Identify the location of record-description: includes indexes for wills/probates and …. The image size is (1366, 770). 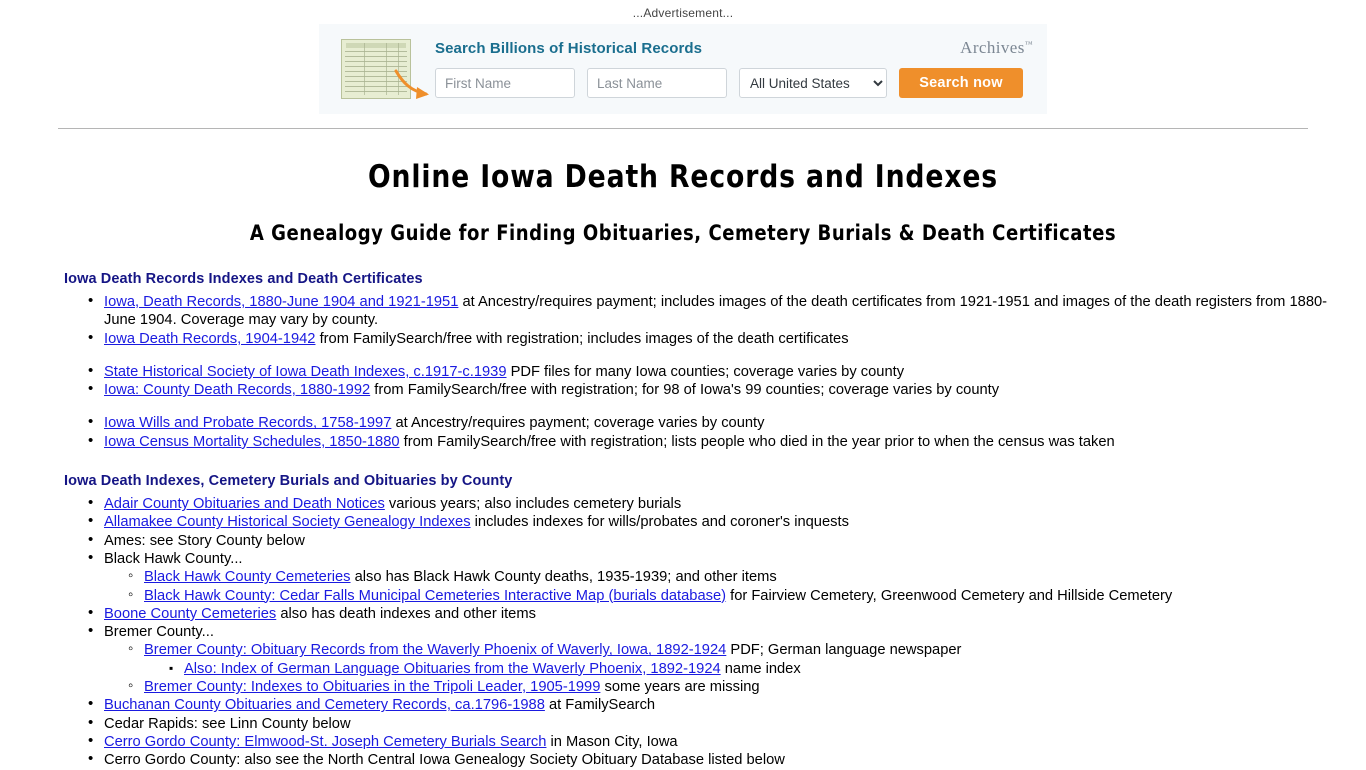
(659, 522).